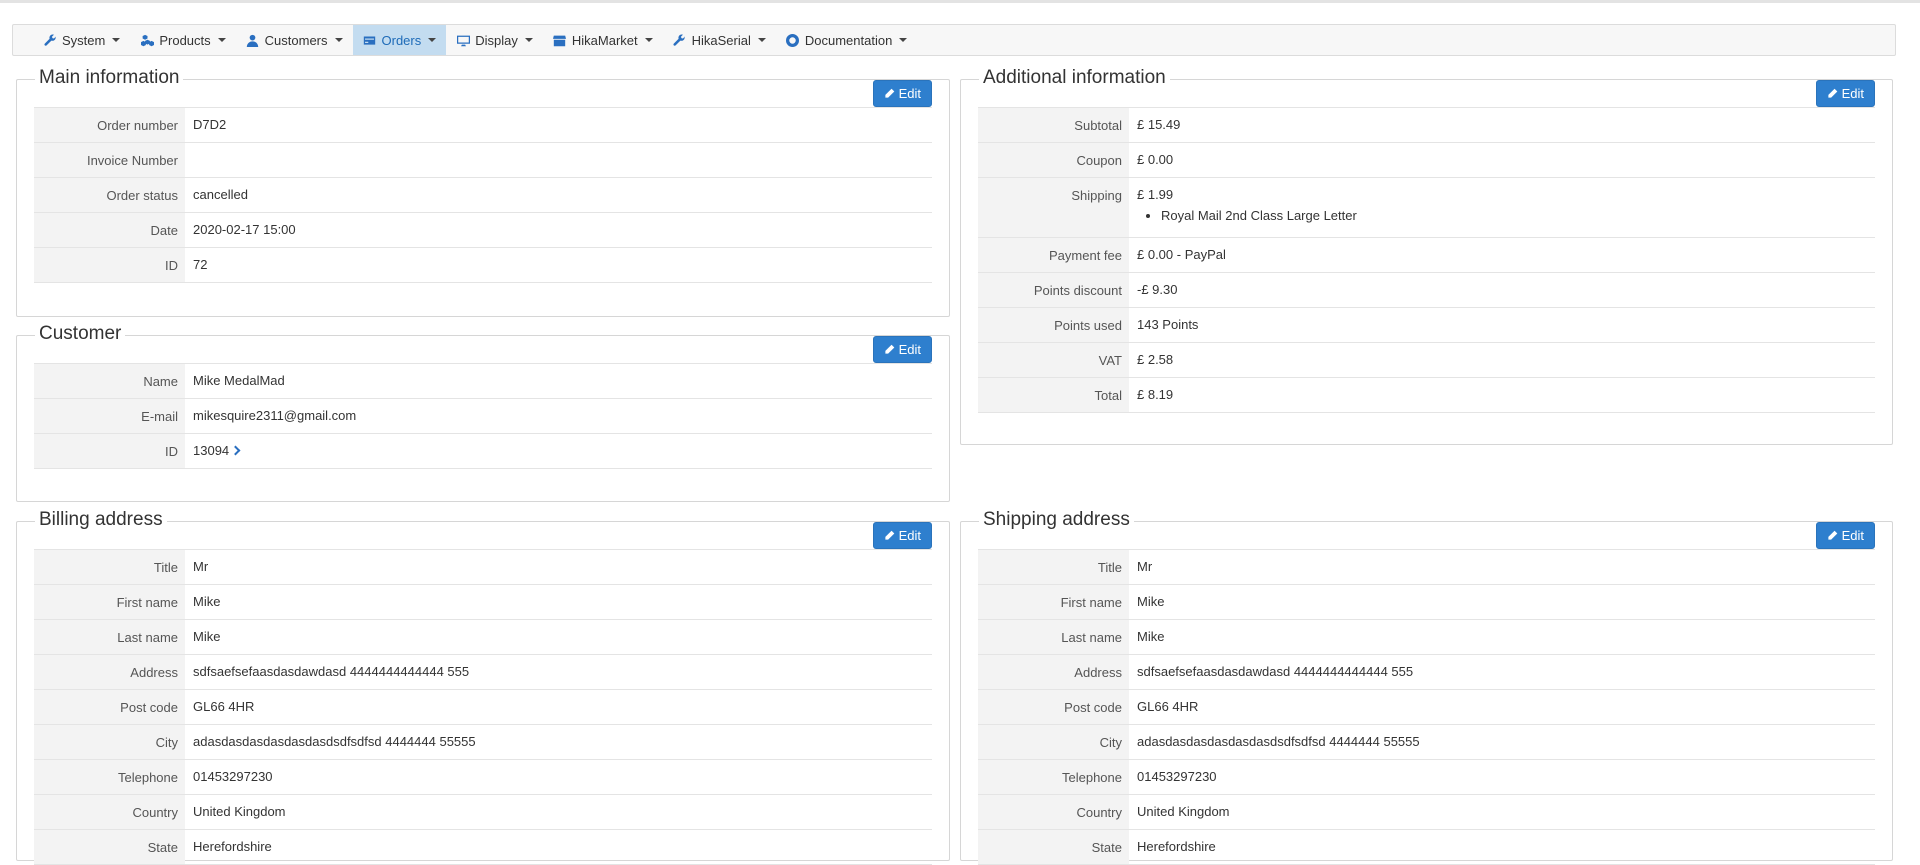 This screenshot has width=1920, height=865. Describe the element at coordinates (1151, 636) in the screenshot. I see `shipping-last-name-value: Mike` at that location.